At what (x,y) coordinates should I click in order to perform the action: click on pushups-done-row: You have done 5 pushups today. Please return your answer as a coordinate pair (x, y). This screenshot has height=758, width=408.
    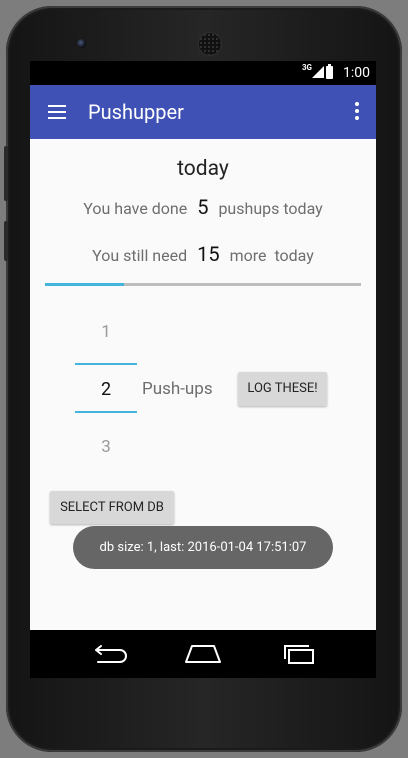
    Looking at the image, I should click on (203, 207).